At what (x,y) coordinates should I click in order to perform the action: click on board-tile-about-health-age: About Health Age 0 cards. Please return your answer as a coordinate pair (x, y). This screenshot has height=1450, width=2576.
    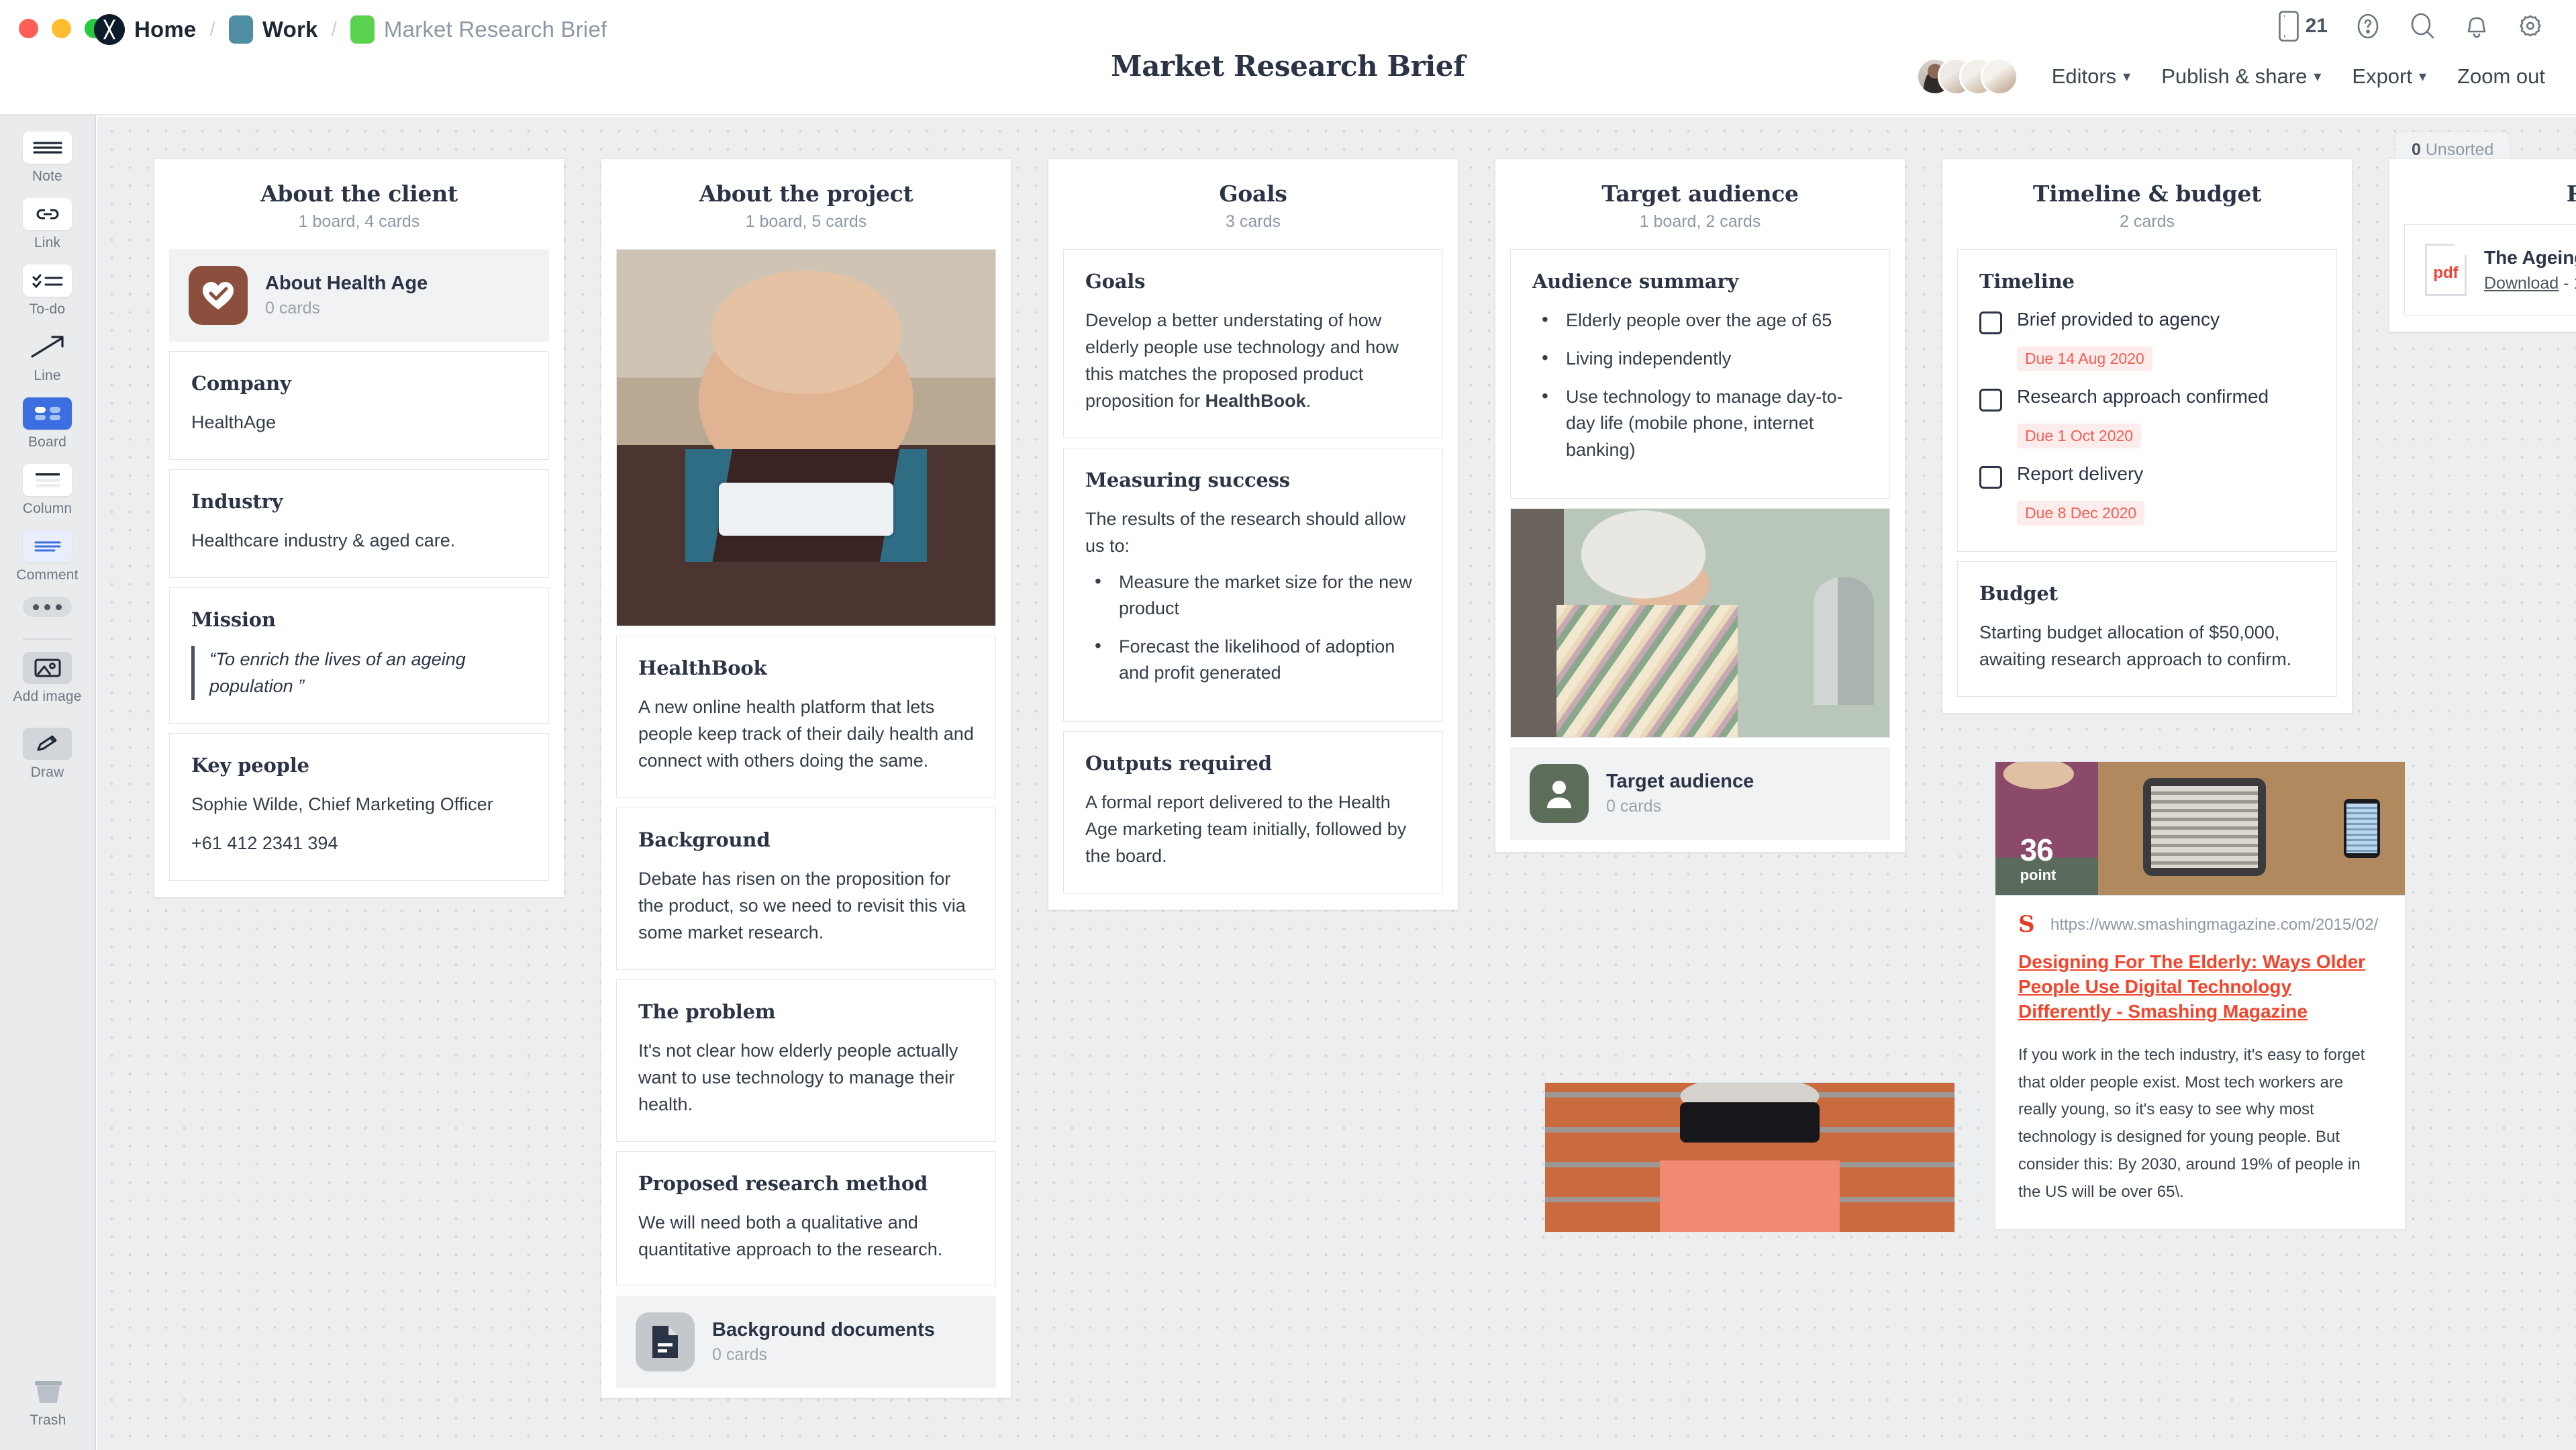
    Looking at the image, I should click on (359, 295).